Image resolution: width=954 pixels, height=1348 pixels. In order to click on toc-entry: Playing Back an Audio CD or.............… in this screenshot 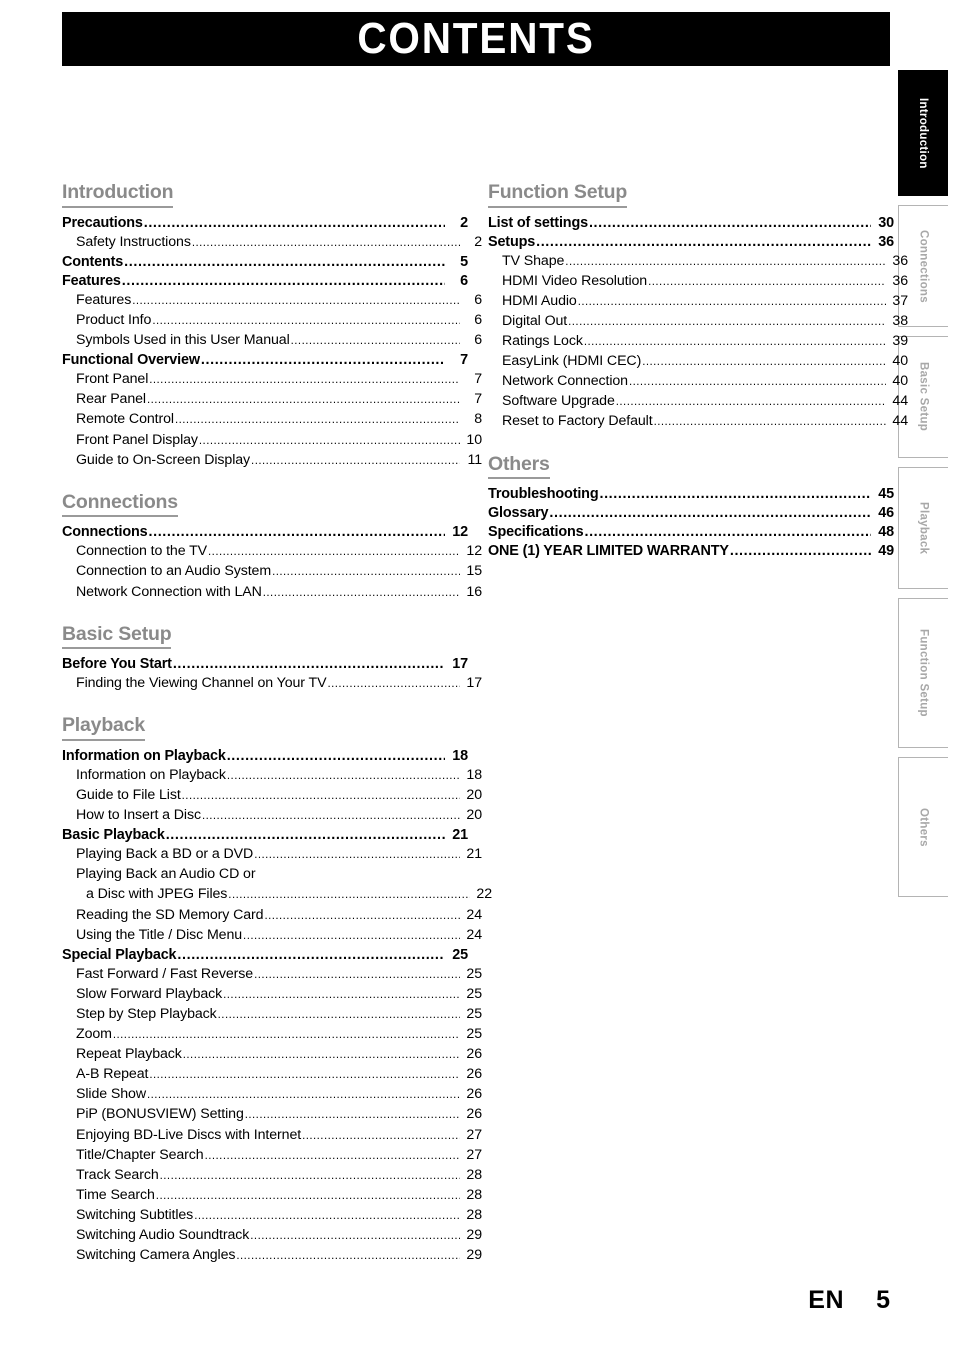, I will do `click(272, 875)`.